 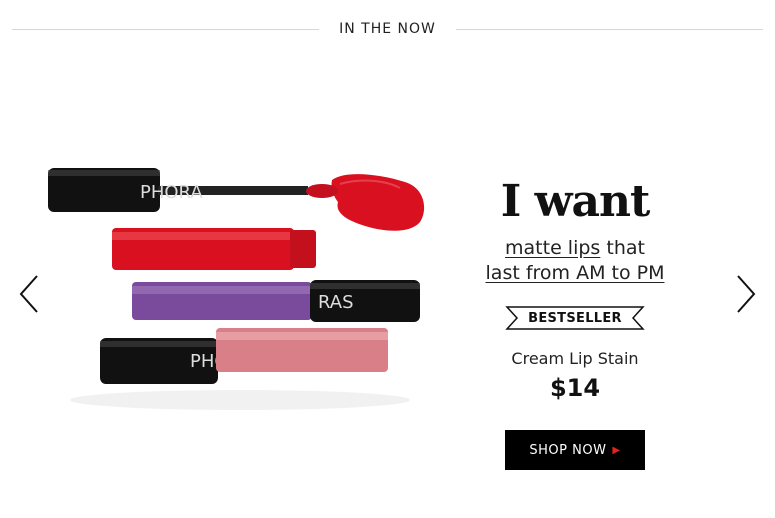 I want to click on bestseller-badge: BESTSELLER, so click(x=575, y=318).